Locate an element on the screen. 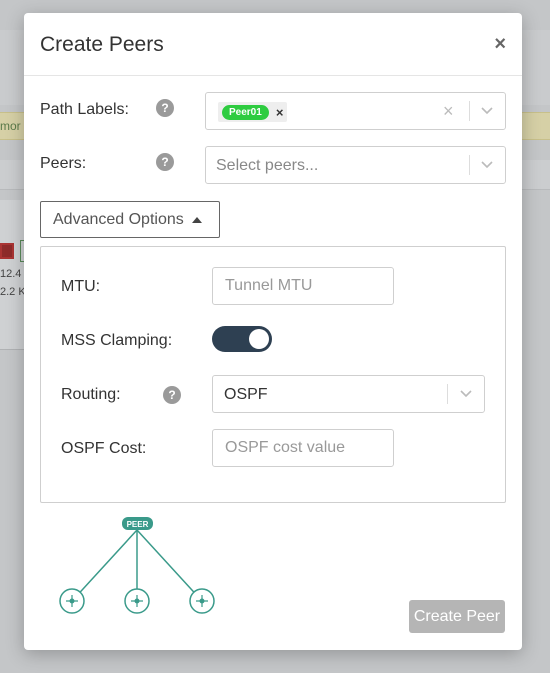  background-banner-text: mor is located at coordinates (10, 126).